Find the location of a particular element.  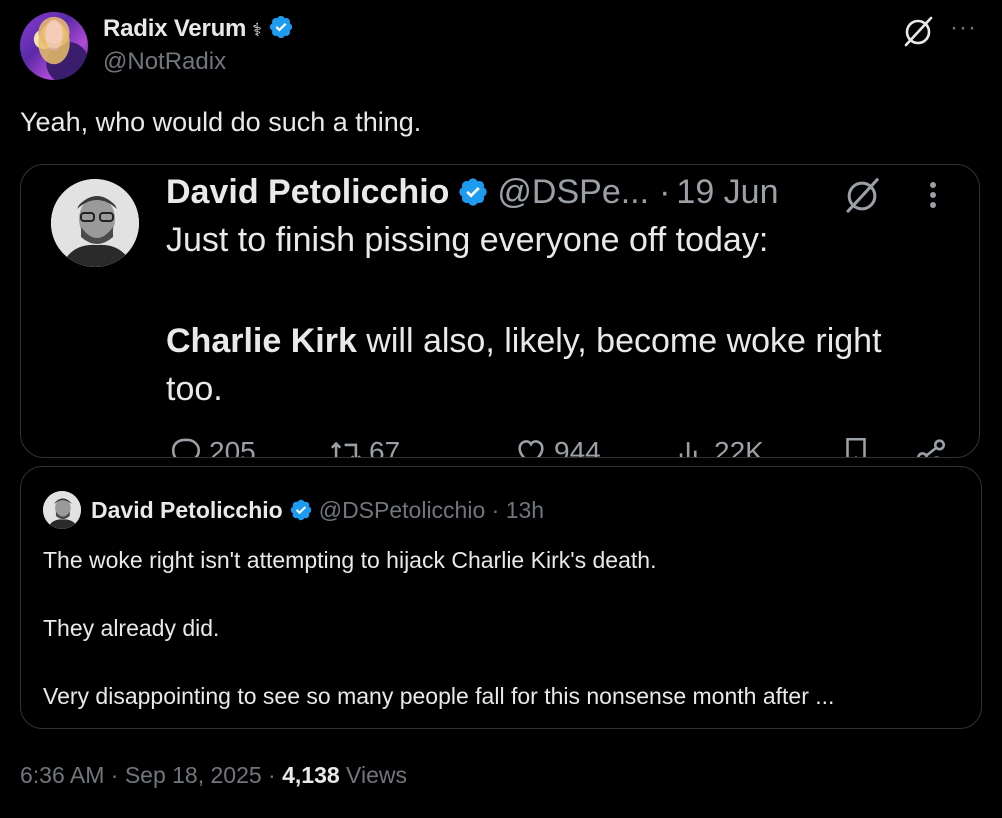

repost-action: 67 is located at coordinates (365, 446).